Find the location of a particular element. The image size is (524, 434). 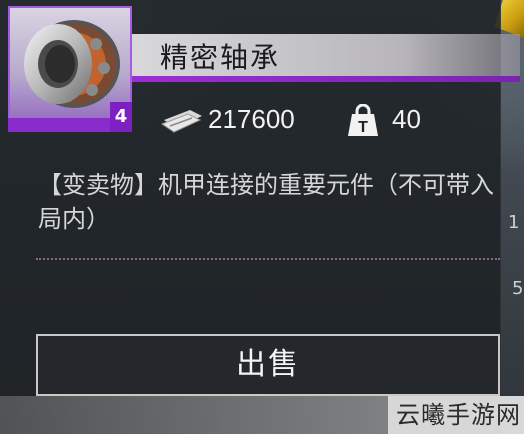

item-weight: 40 is located at coordinates (406, 119).